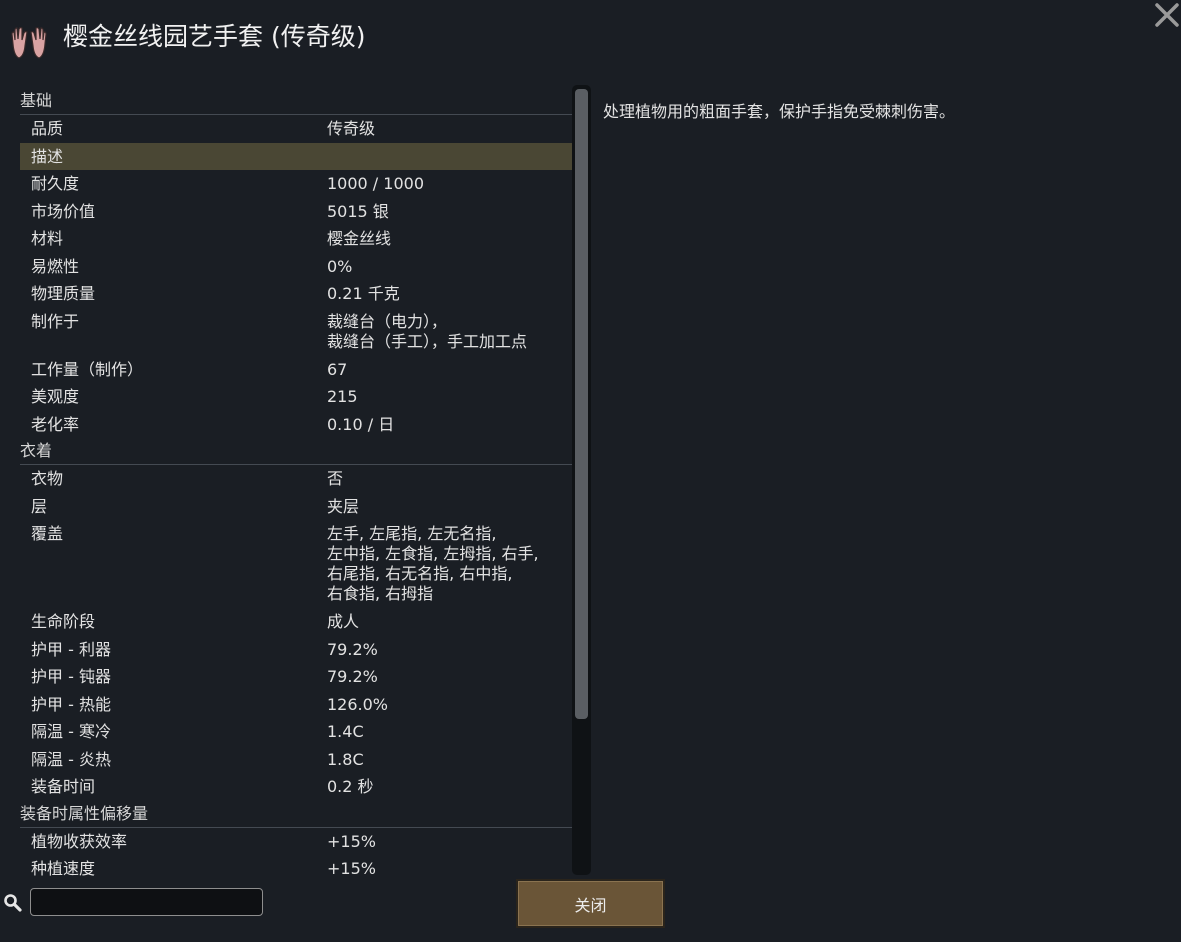 The width and height of the screenshot is (1181, 942). Describe the element at coordinates (39, 506) in the screenshot. I see `stat-label: 层` at that location.